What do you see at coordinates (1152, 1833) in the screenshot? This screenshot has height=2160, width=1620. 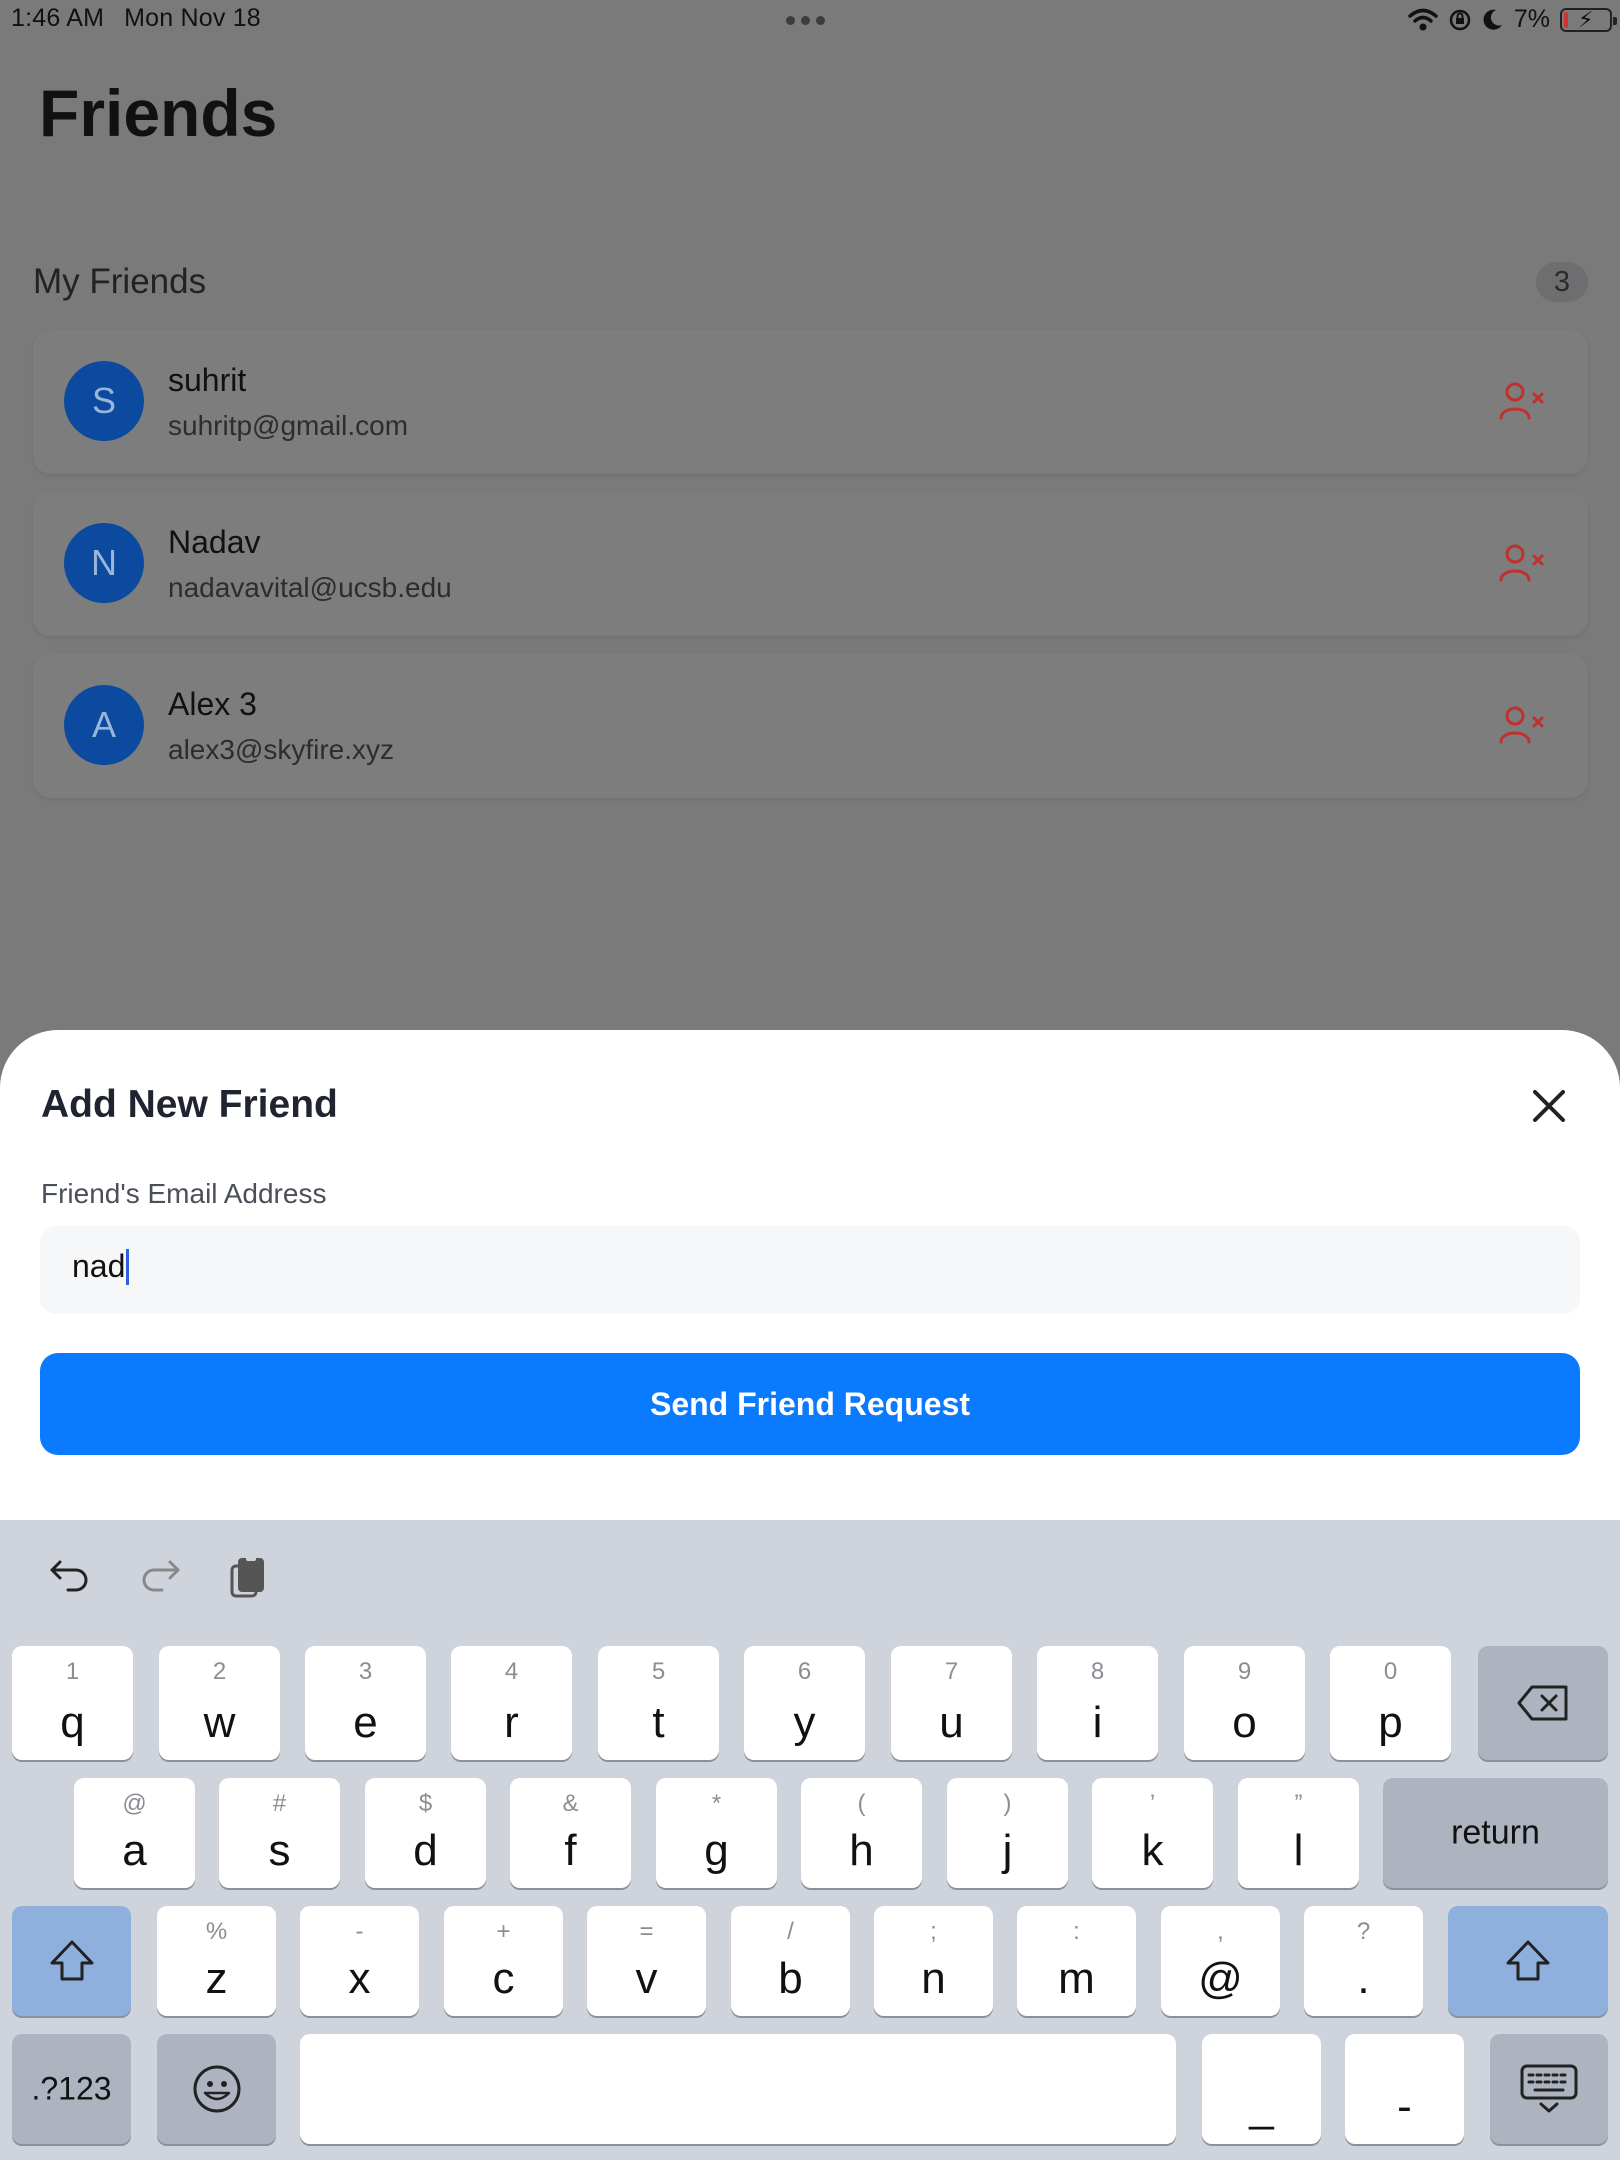 I see `key-k: ’ k` at bounding box center [1152, 1833].